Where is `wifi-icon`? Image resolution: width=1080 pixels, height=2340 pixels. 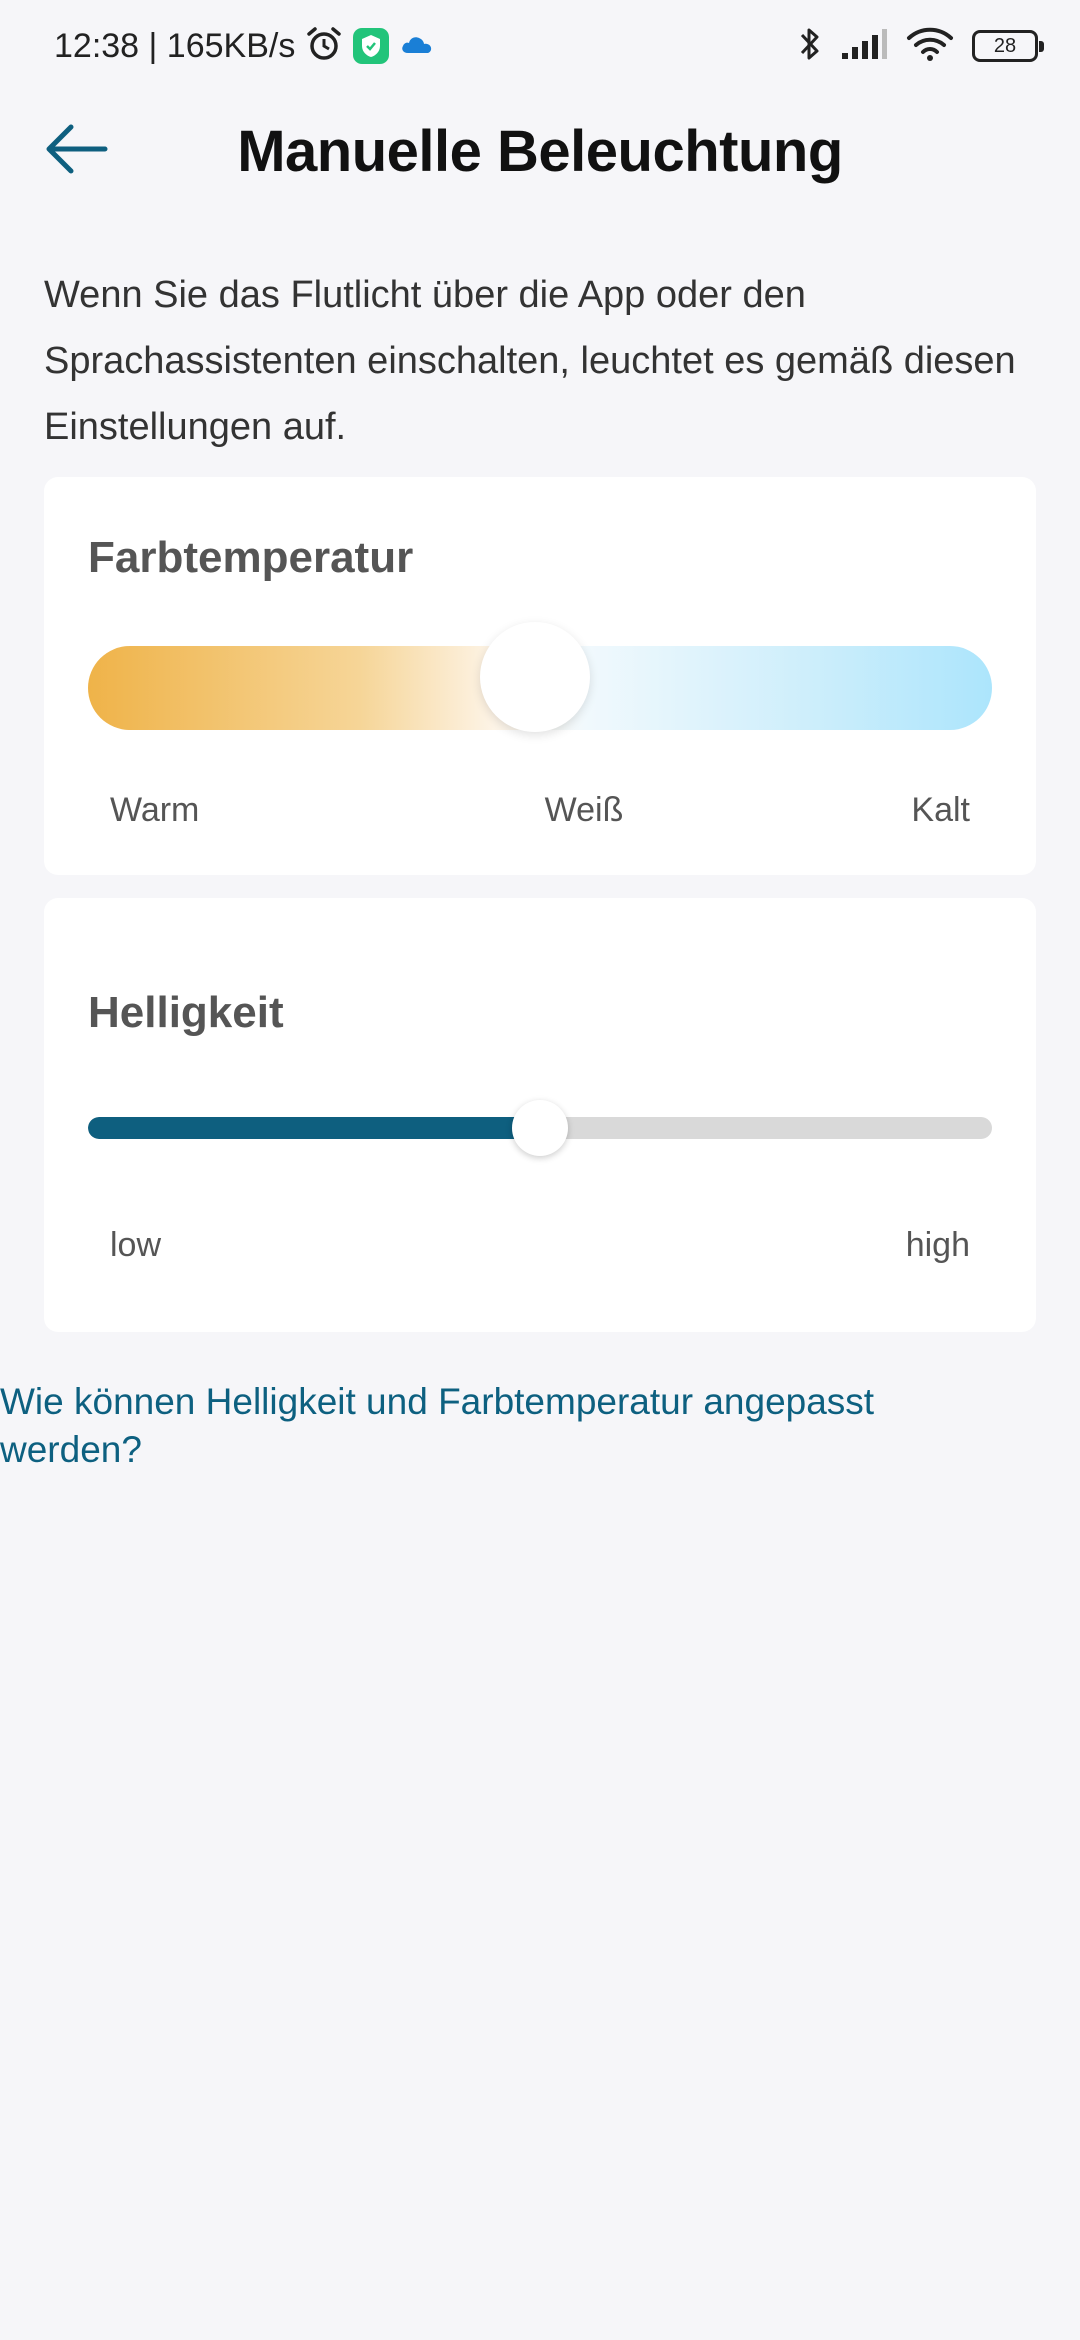 wifi-icon is located at coordinates (930, 46).